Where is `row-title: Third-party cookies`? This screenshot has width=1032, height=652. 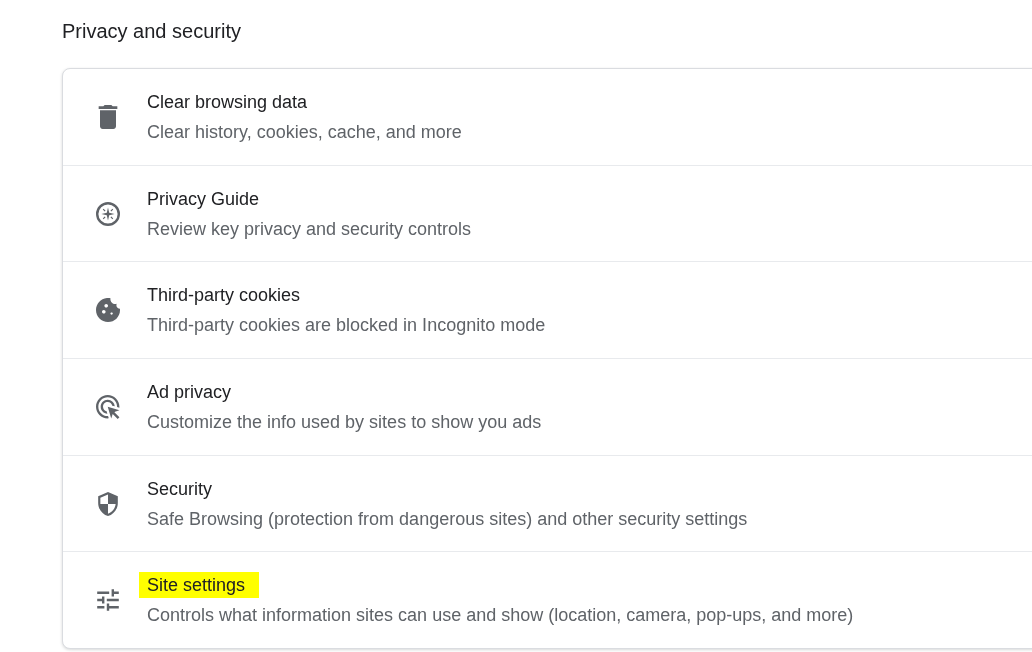 row-title: Third-party cookies is located at coordinates (224, 295).